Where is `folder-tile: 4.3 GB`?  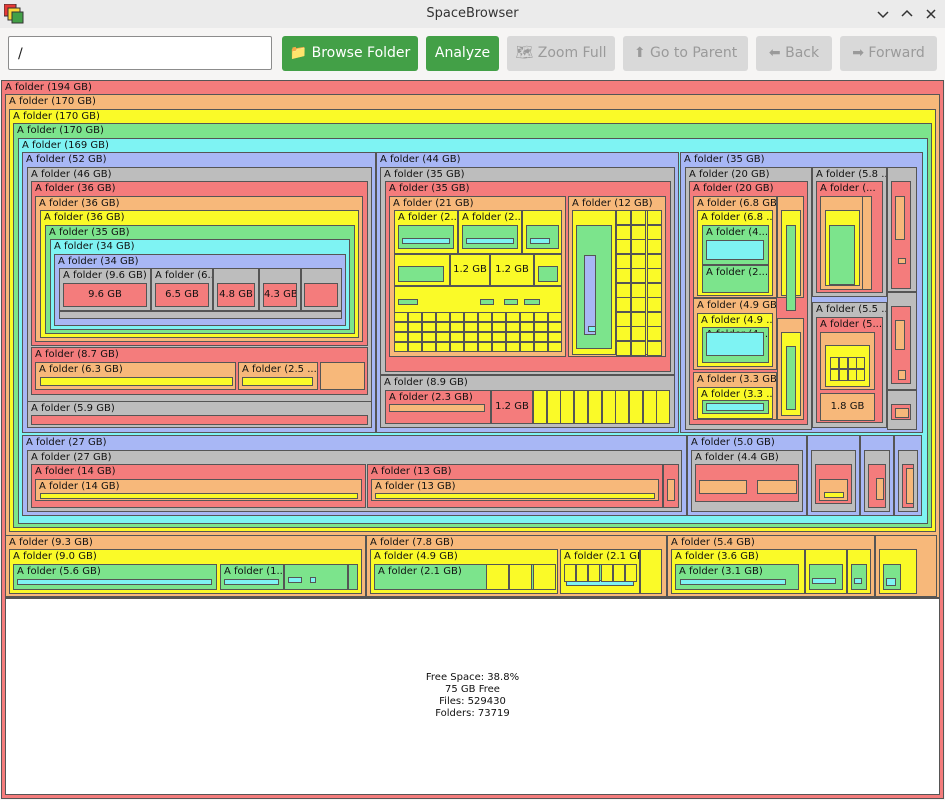 folder-tile: 4.3 GB is located at coordinates (280, 295).